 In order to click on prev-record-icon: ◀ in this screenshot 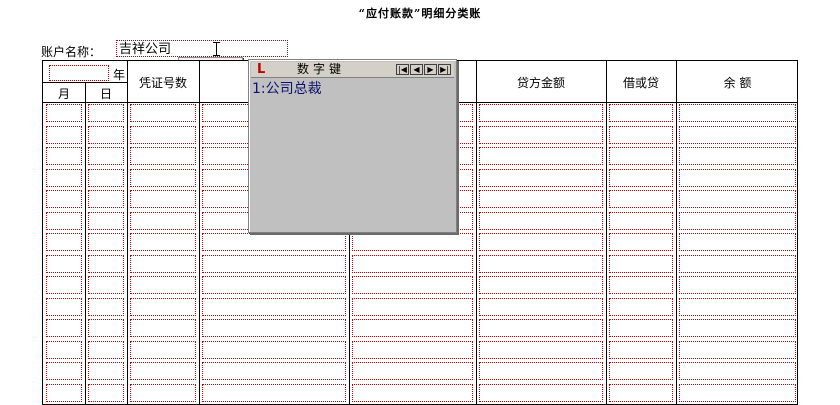, I will do `click(416, 69)`.